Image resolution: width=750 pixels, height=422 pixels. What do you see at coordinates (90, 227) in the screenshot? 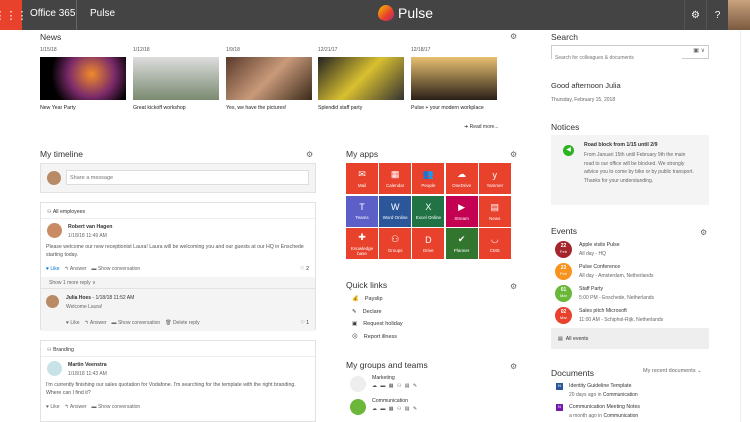
I see `post-author: Robert van Hagen` at bounding box center [90, 227].